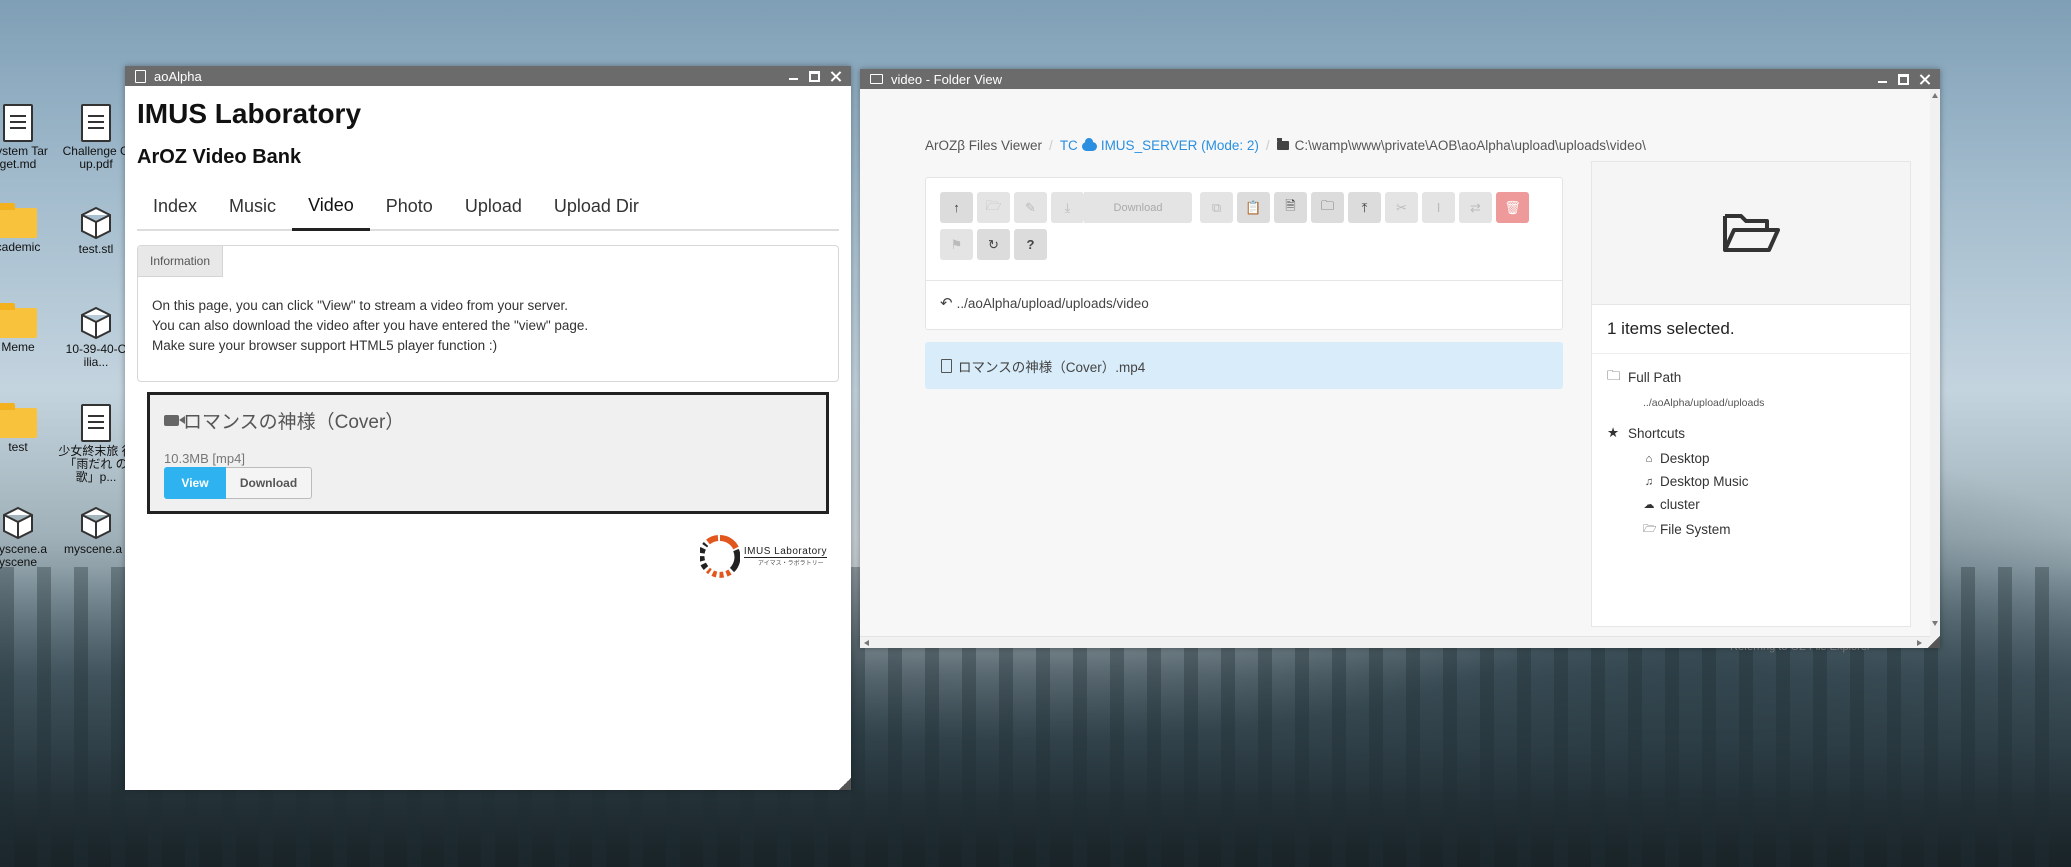 The height and width of the screenshot is (867, 2071). Describe the element at coordinates (866, 643) in the screenshot. I see `scroll-left-icon` at that location.